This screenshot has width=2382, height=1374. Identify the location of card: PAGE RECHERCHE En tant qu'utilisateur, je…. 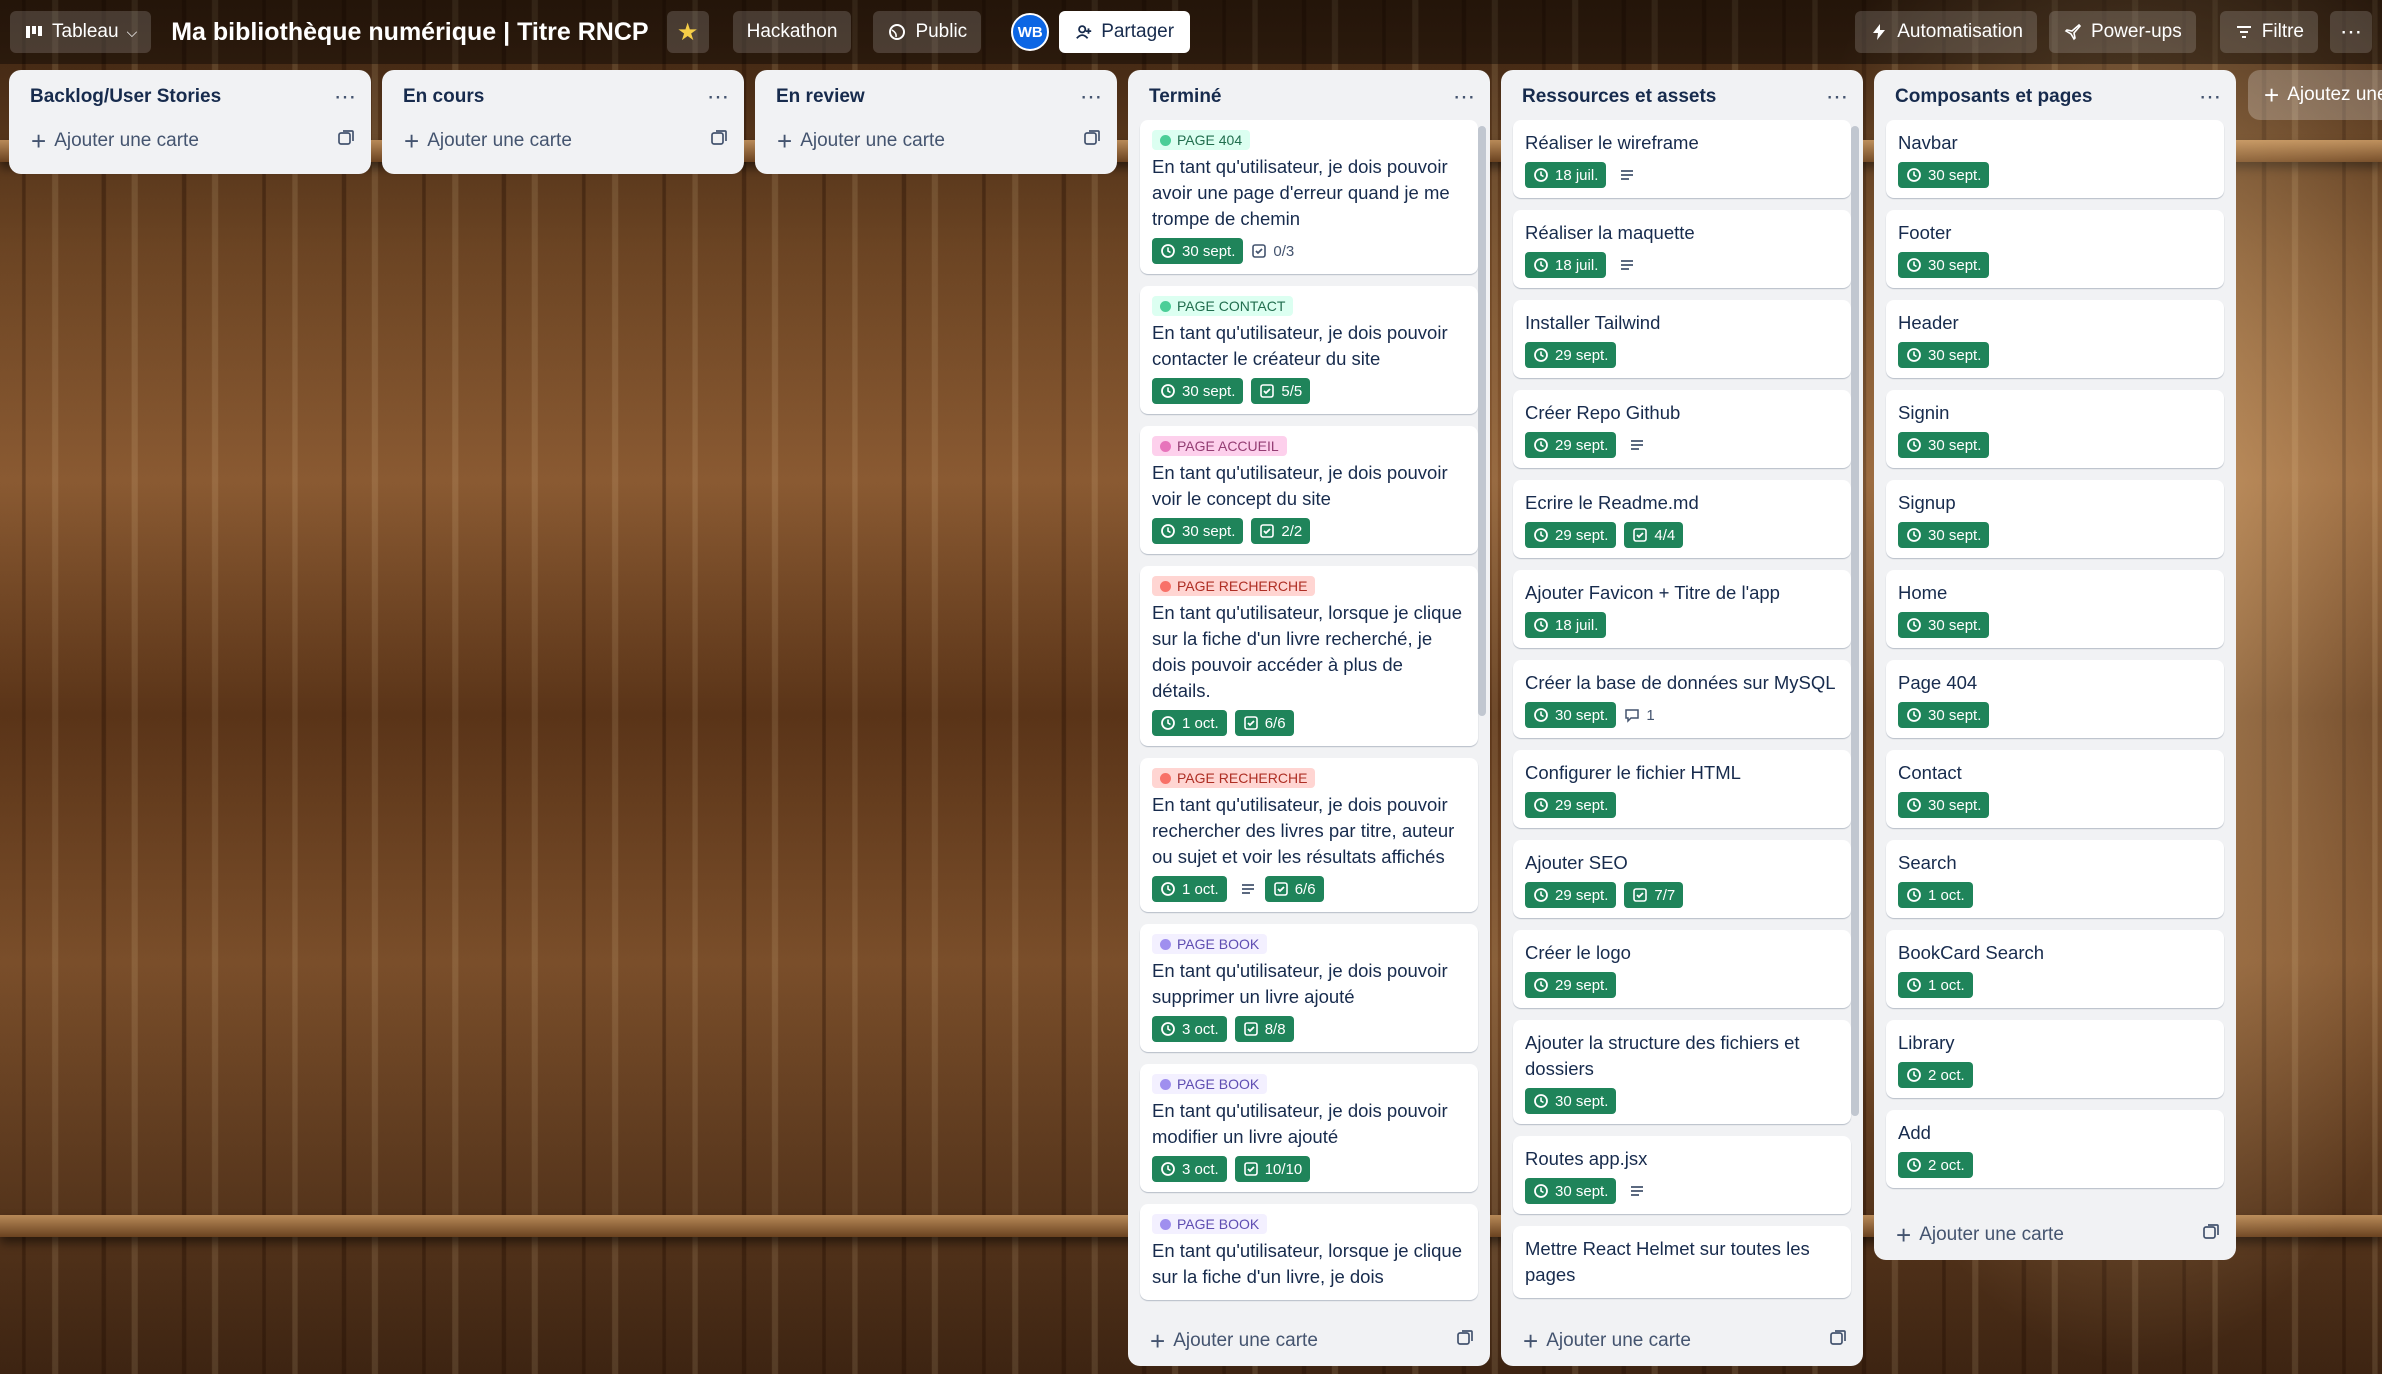
(1309, 835).